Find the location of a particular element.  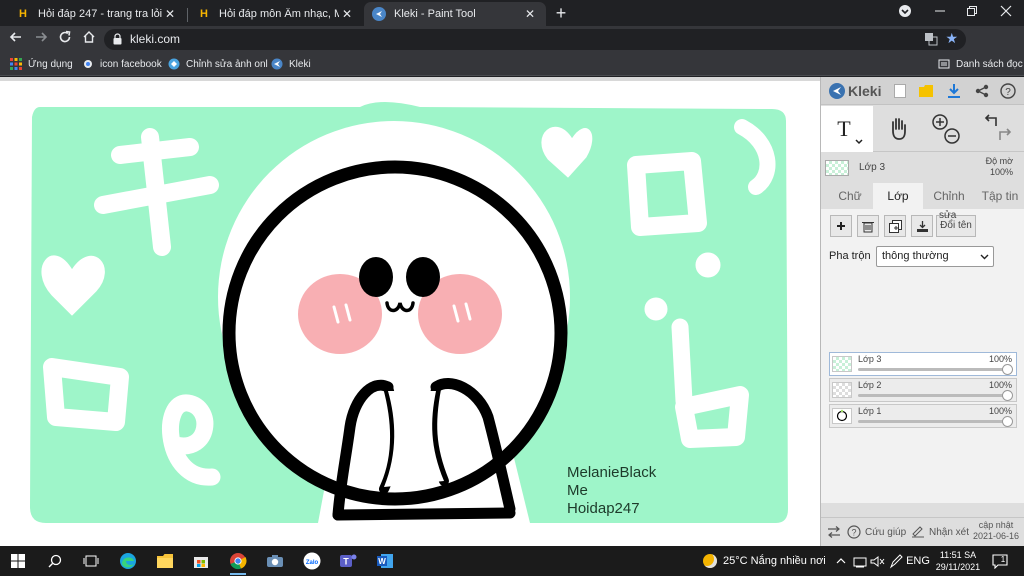

back-icon is located at coordinates (16, 39).